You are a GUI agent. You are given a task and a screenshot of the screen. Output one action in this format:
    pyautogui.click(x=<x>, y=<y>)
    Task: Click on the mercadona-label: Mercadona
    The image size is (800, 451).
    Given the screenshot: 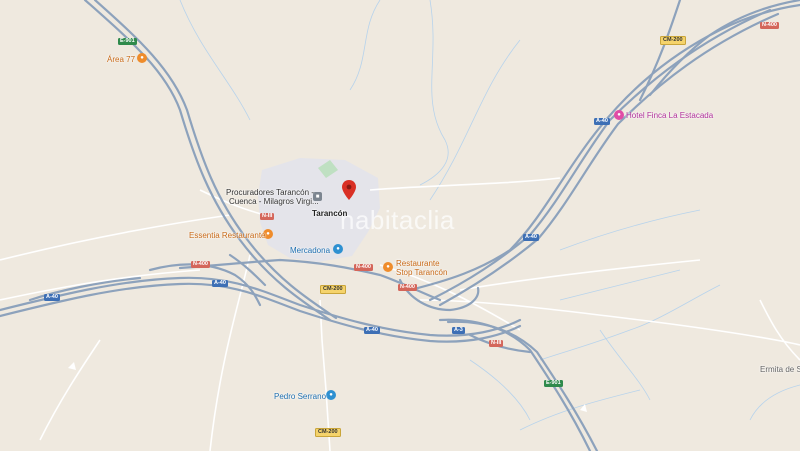 What is the action you would take?
    pyautogui.click(x=310, y=251)
    